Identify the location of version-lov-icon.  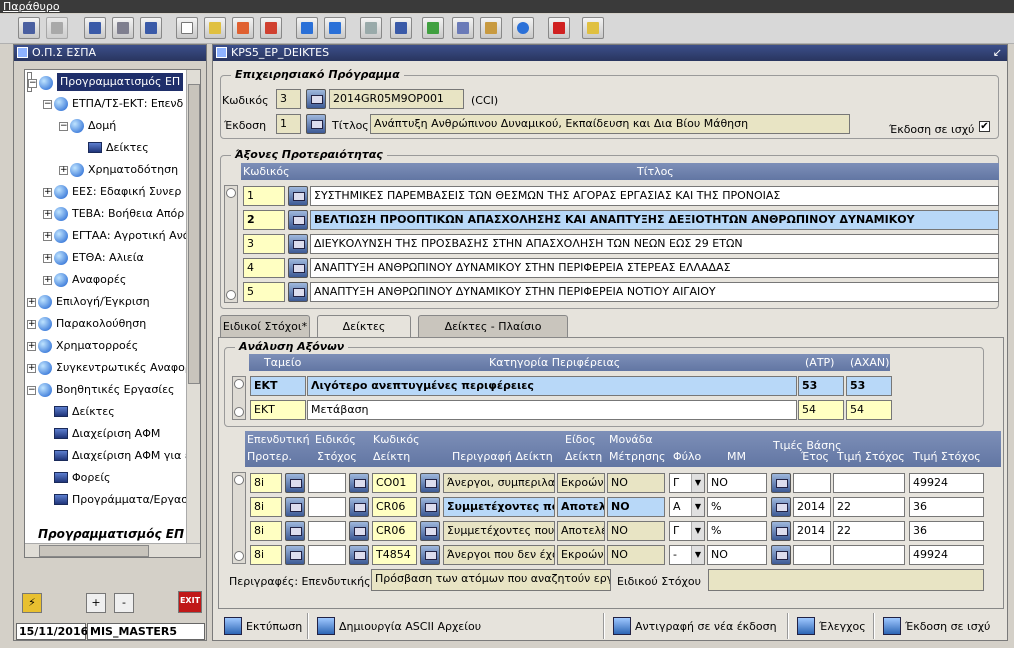
(316, 124).